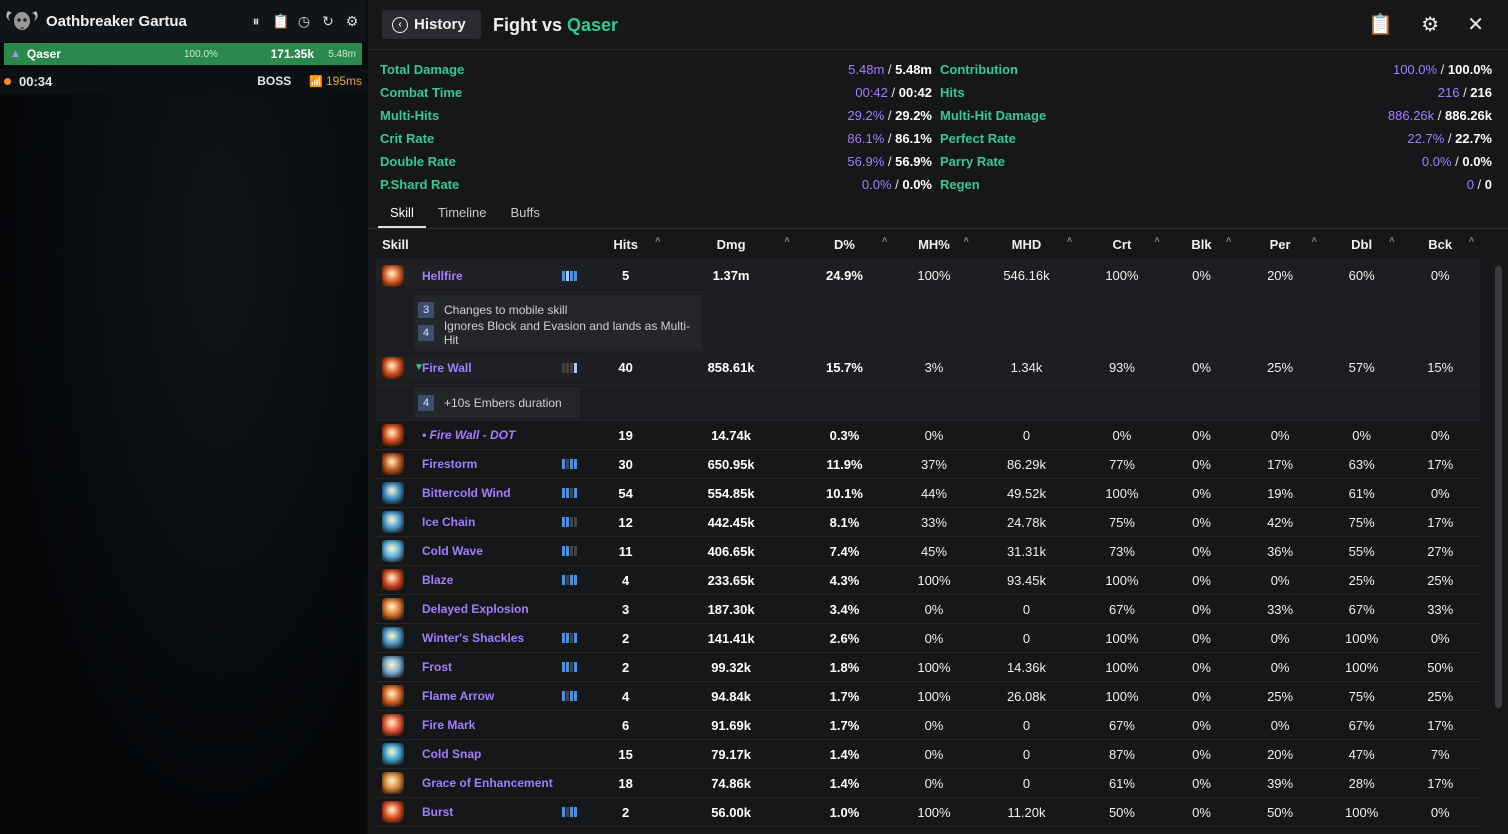  I want to click on cell-dbl: 47%, so click(1361, 754).